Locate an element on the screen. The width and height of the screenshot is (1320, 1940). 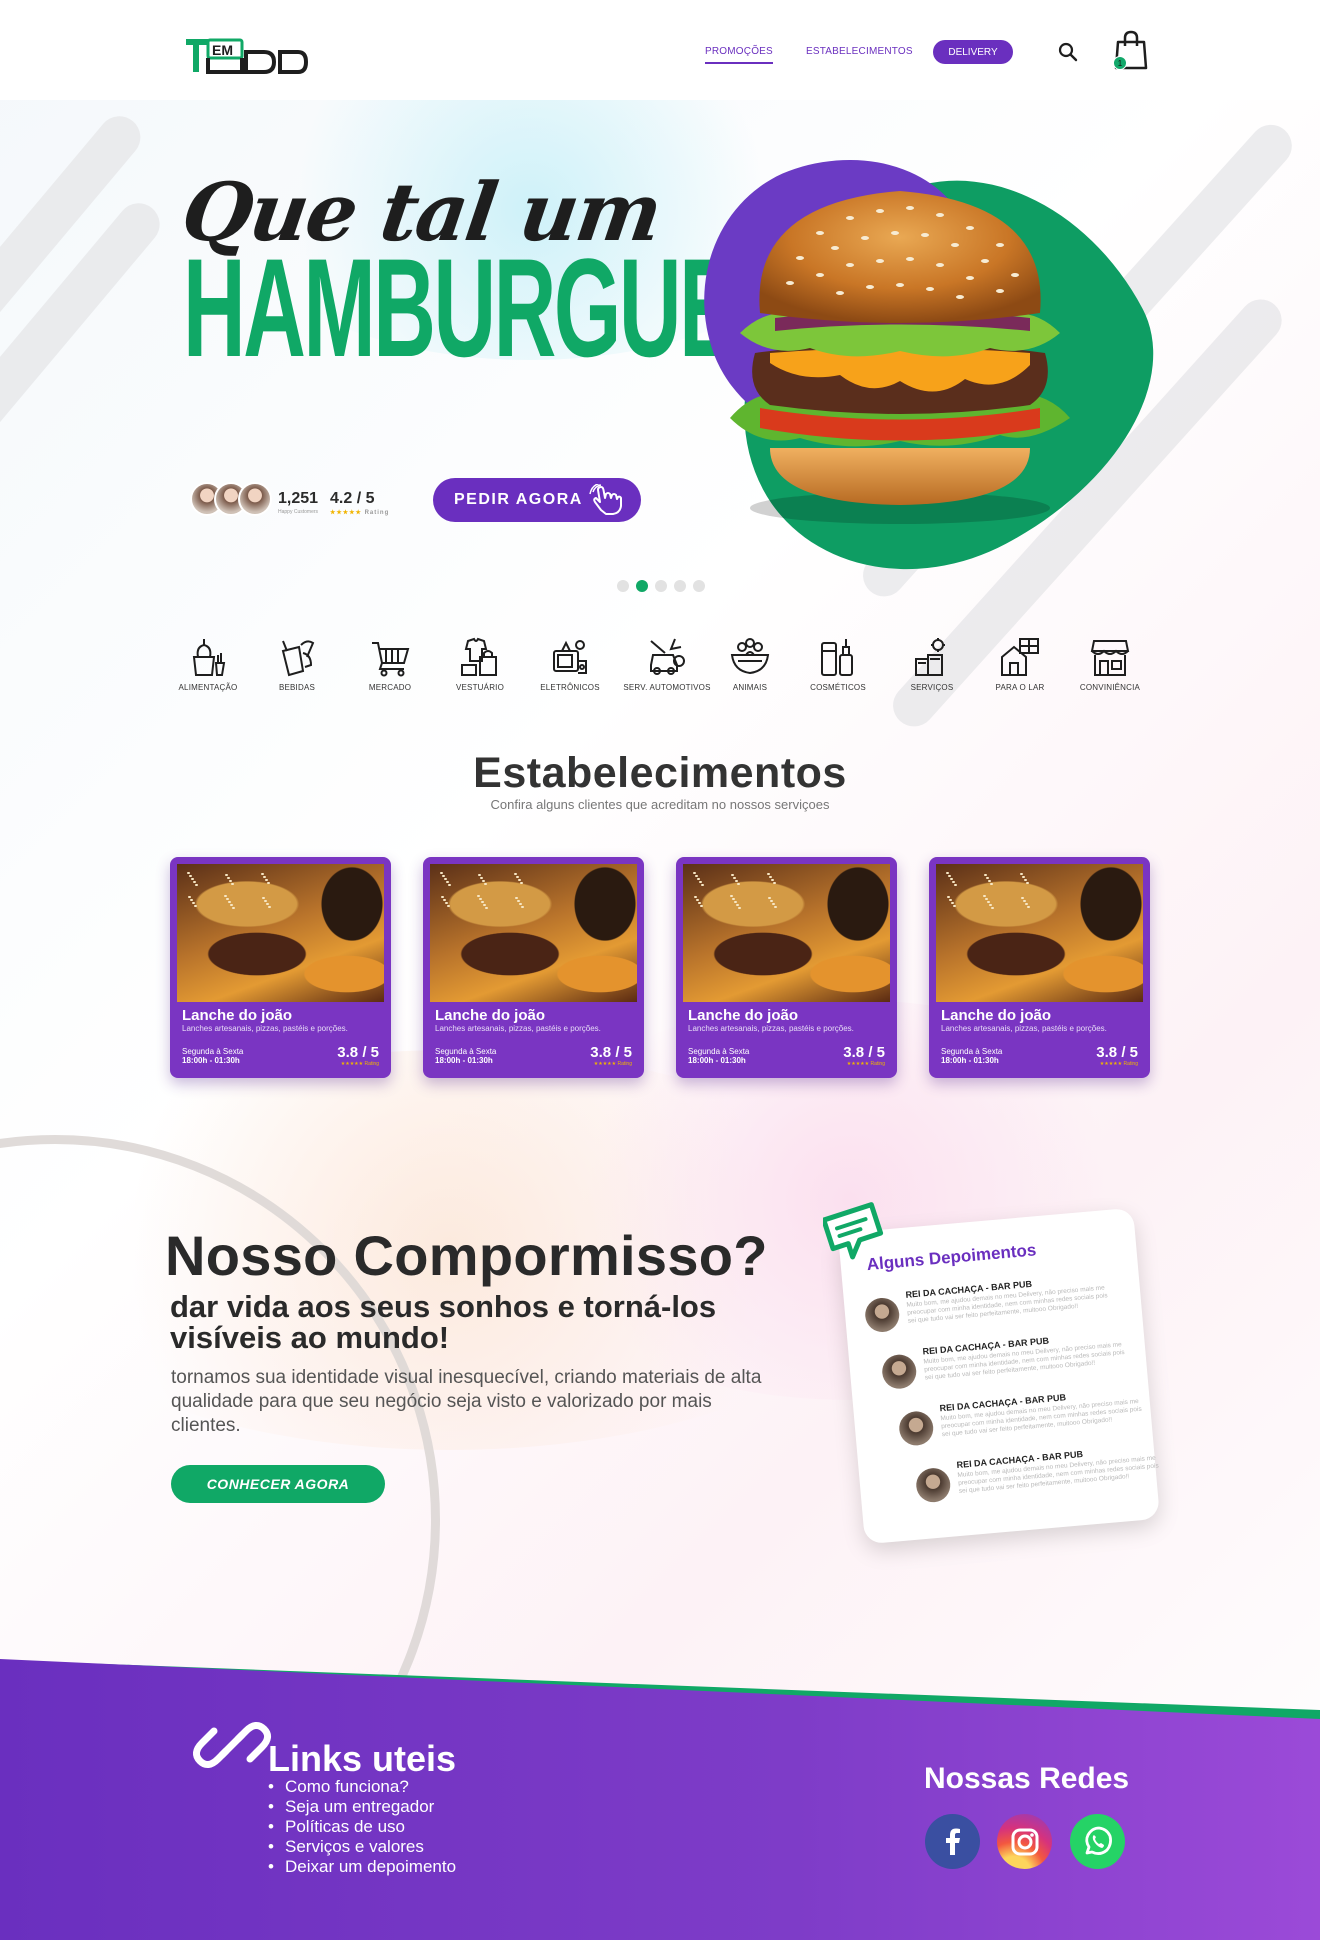
customers-count: 1,251 is located at coordinates (298, 498).